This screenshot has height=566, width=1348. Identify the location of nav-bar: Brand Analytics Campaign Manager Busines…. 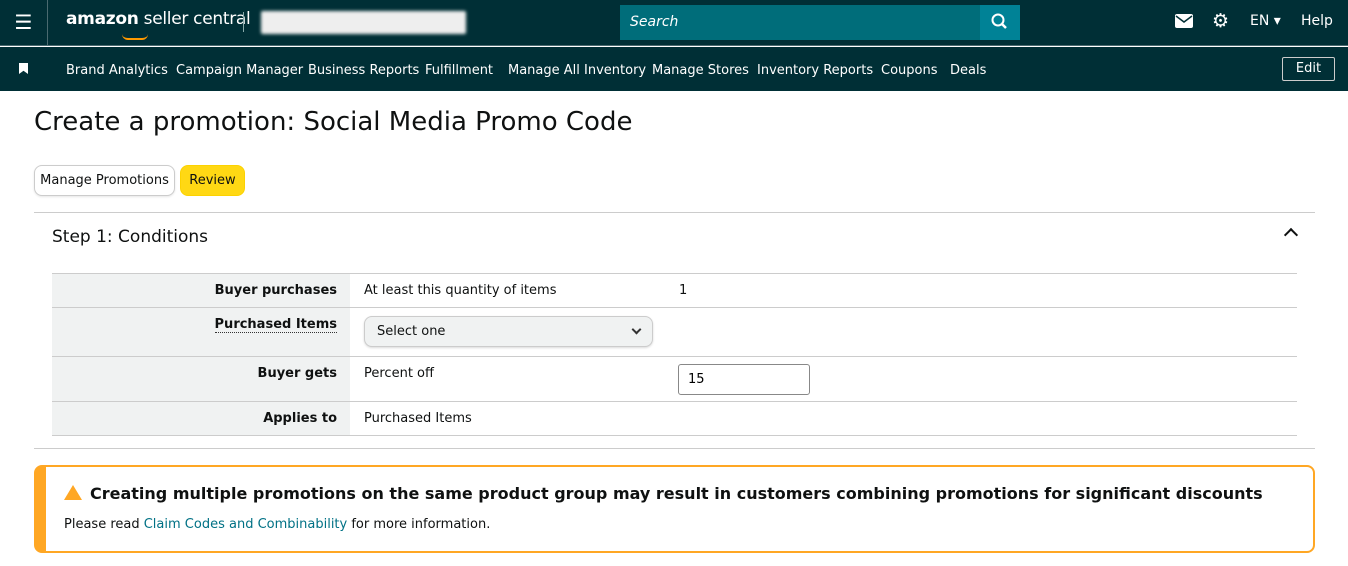
(674, 69).